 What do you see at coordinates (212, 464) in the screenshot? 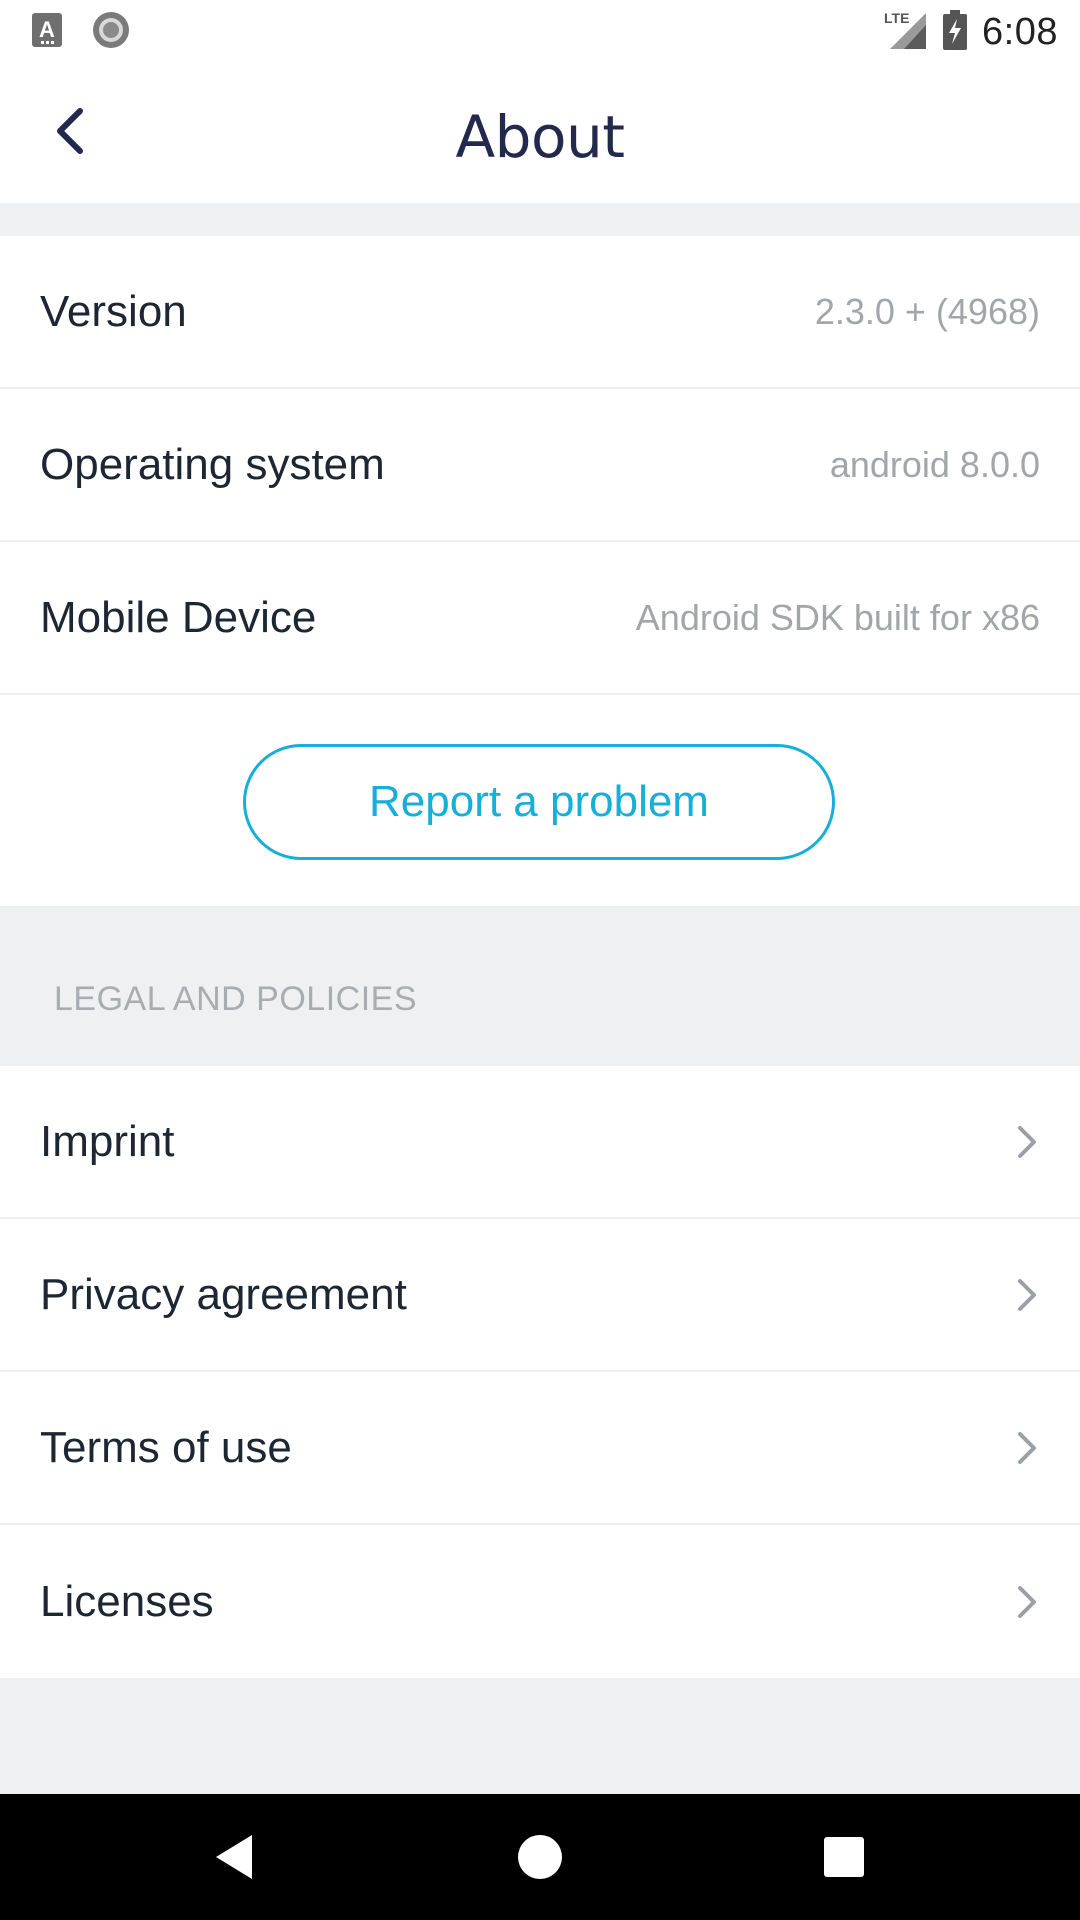
I see `info-label: Operating system` at bounding box center [212, 464].